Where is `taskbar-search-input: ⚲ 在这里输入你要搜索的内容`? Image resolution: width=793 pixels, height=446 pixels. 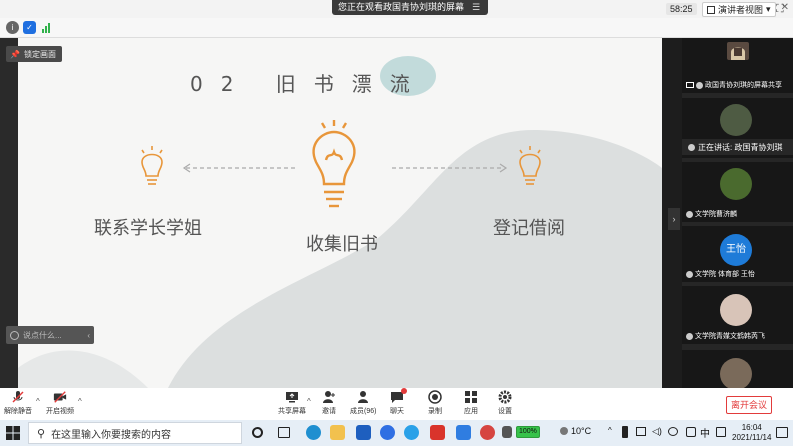
taskbar-search-input: ⚲ 在这里输入你要搜索的内容 is located at coordinates (135, 433).